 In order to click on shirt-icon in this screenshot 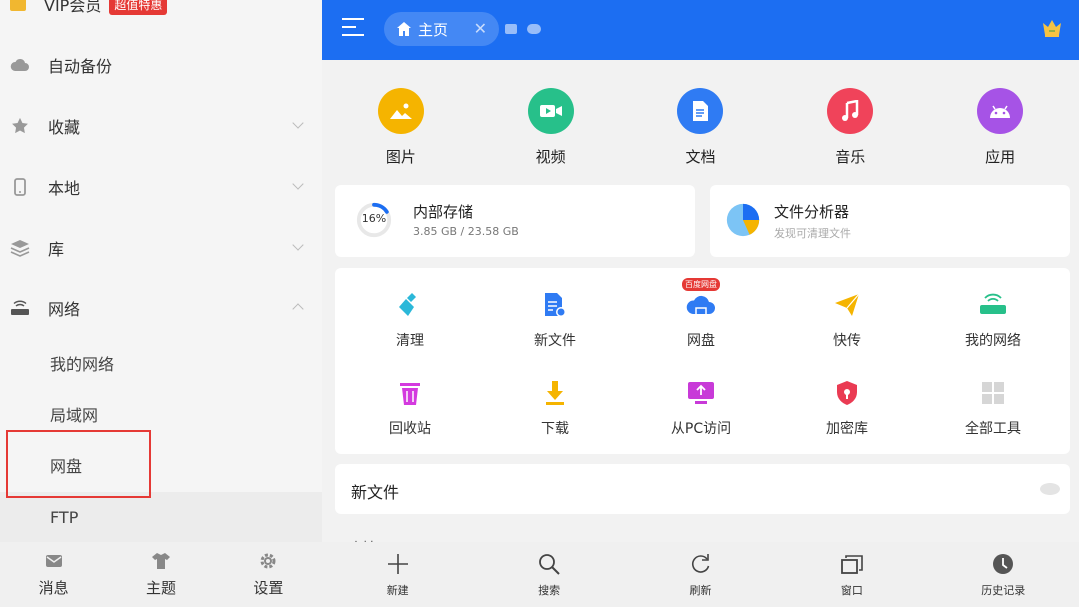, I will do `click(161, 561)`.